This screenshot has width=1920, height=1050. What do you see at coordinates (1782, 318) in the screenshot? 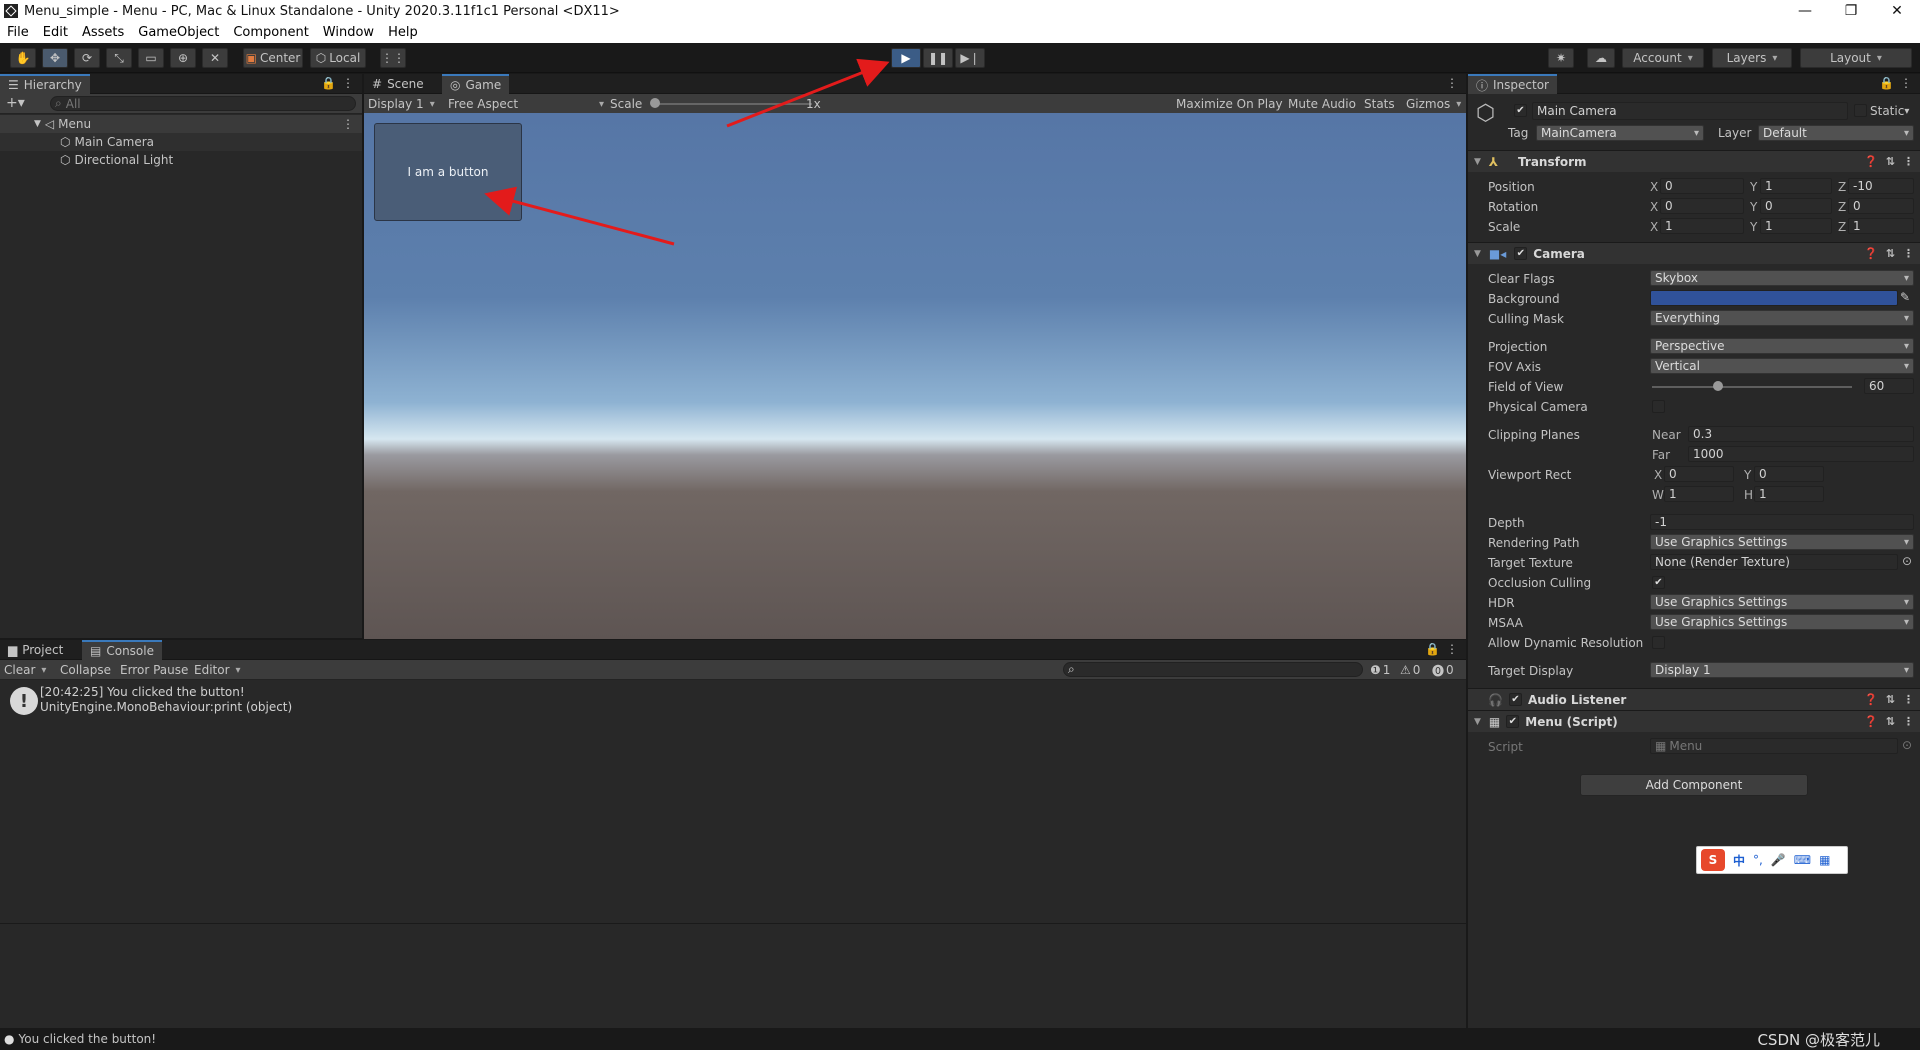
I see `culling-mask-dropdown: Everything` at bounding box center [1782, 318].